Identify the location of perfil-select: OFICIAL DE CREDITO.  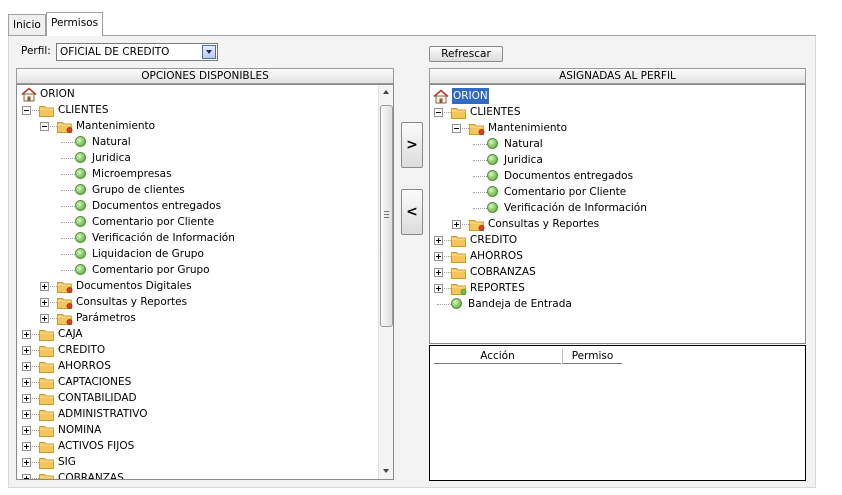
(137, 52).